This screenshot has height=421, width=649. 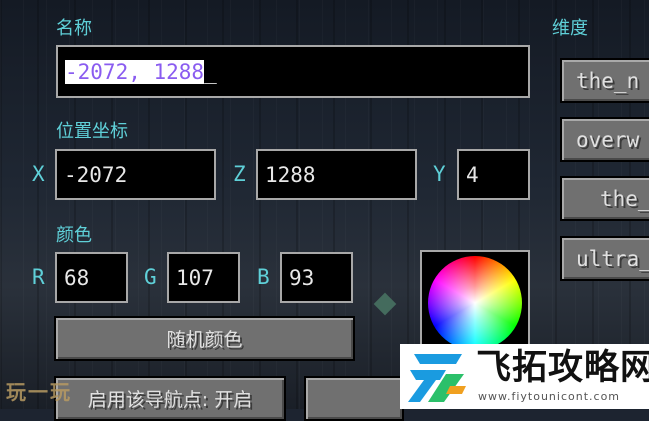 What do you see at coordinates (135, 71) in the screenshot?
I see `name-selected-text: -2072, 1288` at bounding box center [135, 71].